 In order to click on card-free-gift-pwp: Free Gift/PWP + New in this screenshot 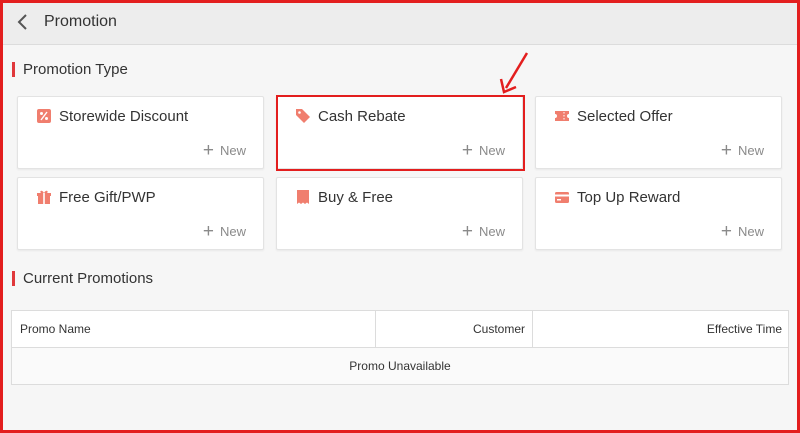, I will do `click(140, 213)`.